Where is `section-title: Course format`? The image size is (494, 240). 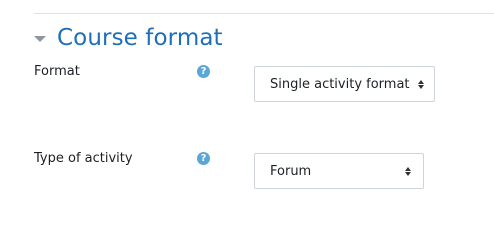
section-title: Course format is located at coordinates (140, 38).